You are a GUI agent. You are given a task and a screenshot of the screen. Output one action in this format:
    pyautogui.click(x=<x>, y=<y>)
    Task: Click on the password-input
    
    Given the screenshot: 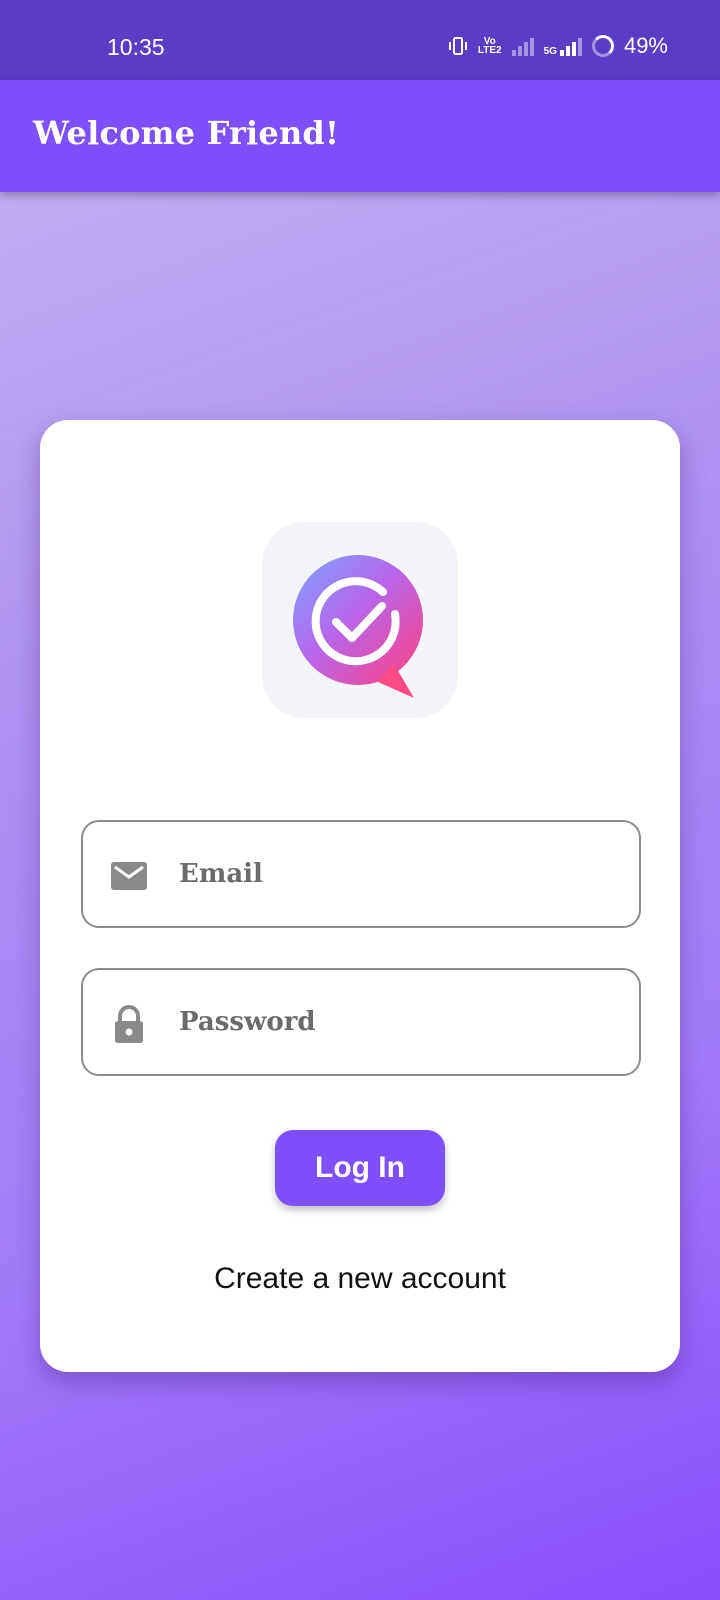 What is the action you would take?
    pyautogui.click(x=399, y=1022)
    